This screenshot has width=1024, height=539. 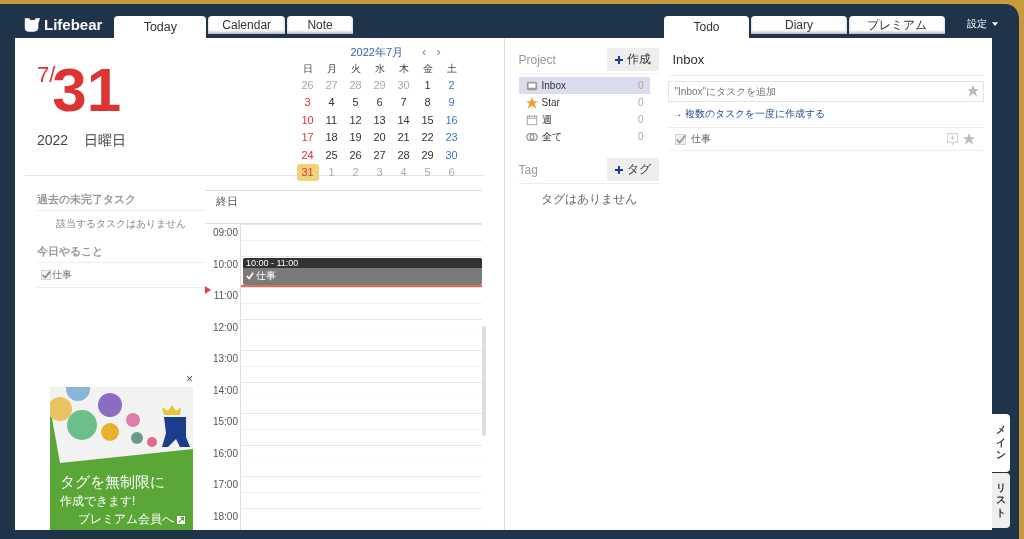 What do you see at coordinates (225, 295) in the screenshot?
I see `hour-label: 11:00` at bounding box center [225, 295].